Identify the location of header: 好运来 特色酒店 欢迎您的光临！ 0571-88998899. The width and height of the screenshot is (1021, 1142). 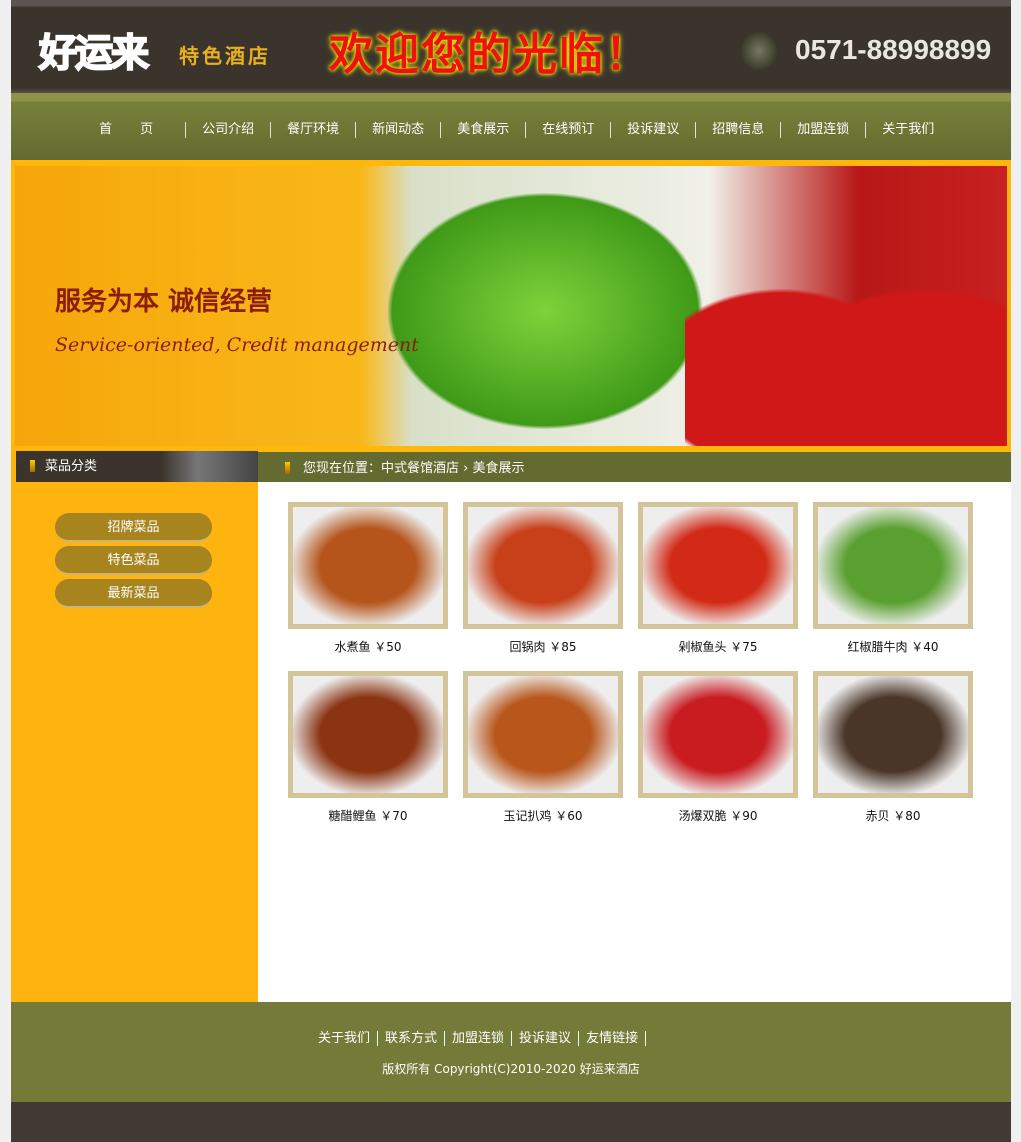
(511, 46).